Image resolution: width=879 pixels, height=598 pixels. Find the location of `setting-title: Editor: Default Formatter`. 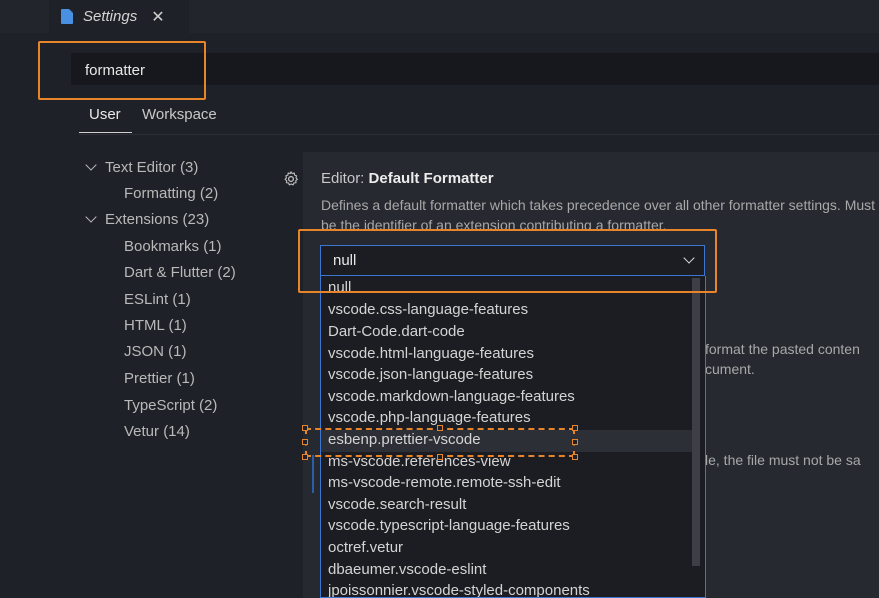

setting-title: Editor: Default Formatter is located at coordinates (407, 178).